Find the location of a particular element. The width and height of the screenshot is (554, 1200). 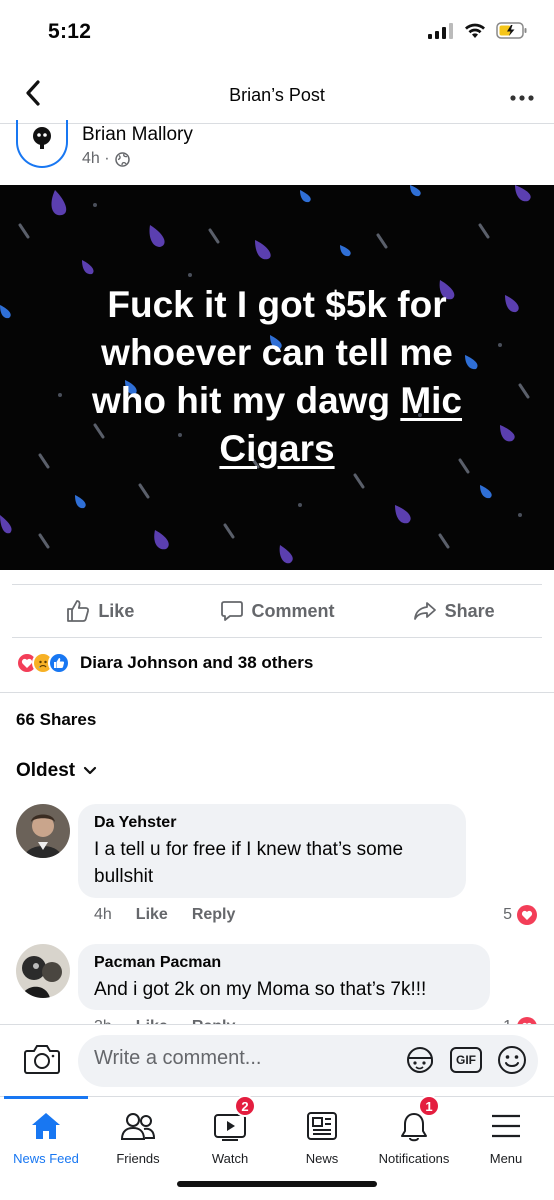

status-bar: 5:12 is located at coordinates (277, 33).